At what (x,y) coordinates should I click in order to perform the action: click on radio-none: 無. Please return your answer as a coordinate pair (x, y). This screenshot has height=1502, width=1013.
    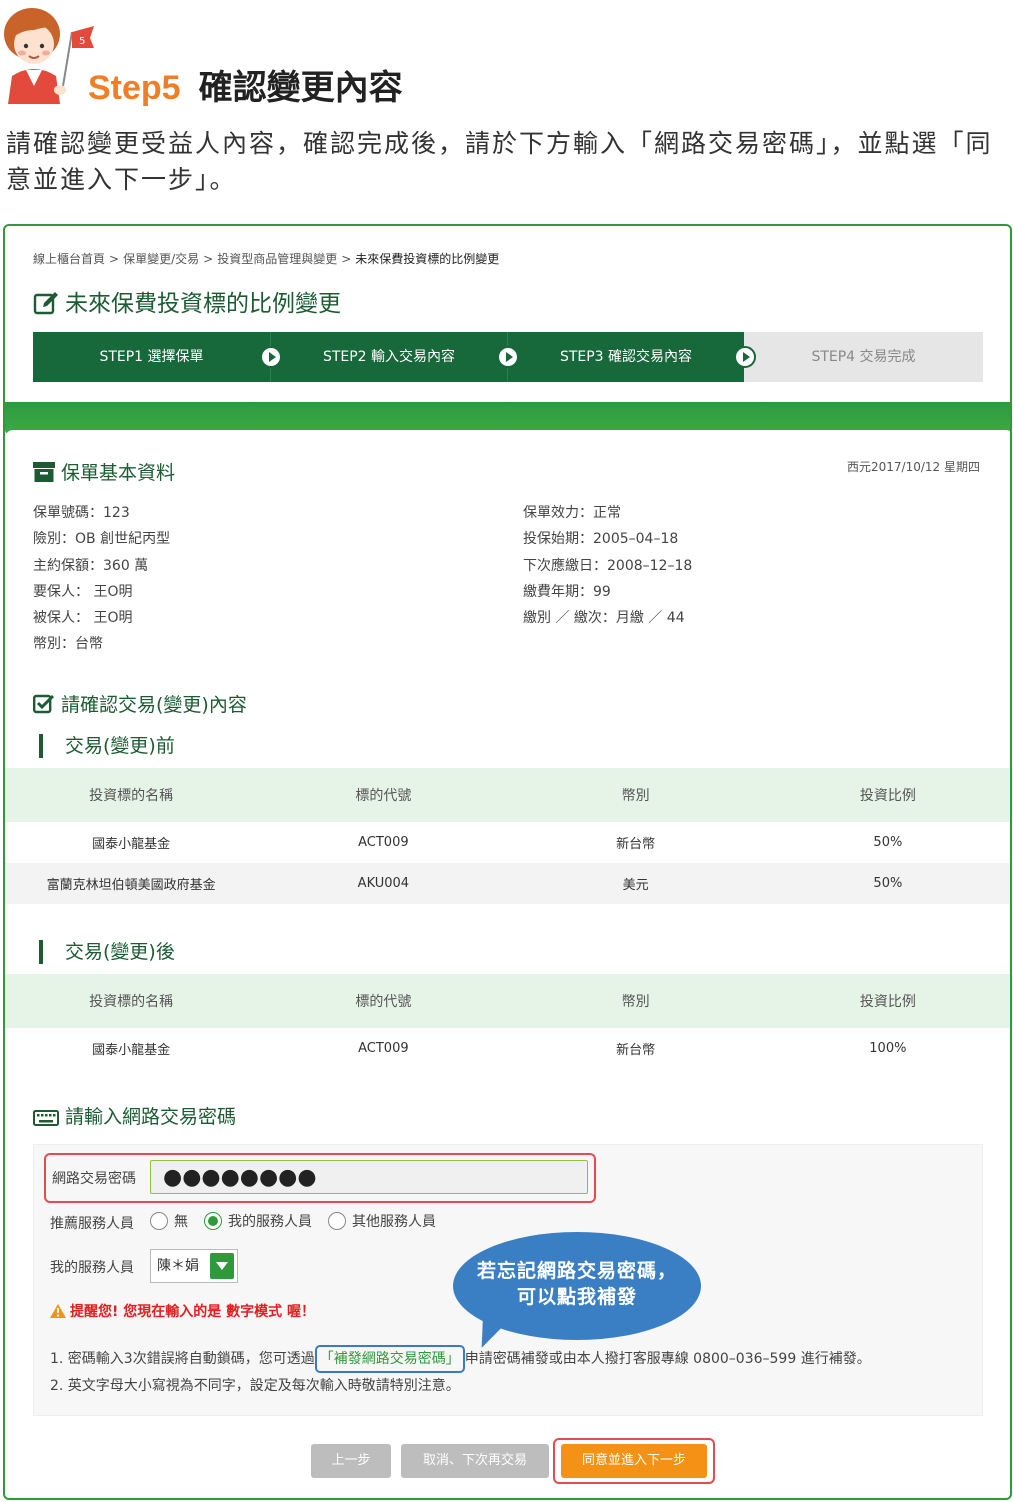
    Looking at the image, I should click on (169, 1221).